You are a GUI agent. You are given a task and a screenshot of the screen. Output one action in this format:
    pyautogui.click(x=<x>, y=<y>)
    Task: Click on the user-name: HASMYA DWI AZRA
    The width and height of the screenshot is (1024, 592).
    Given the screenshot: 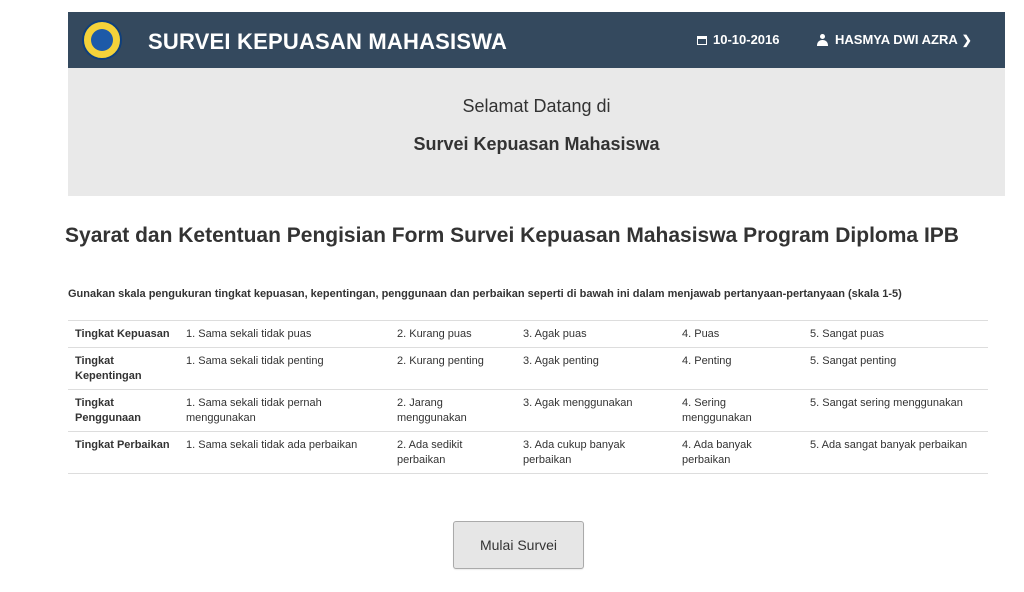 What is the action you would take?
    pyautogui.click(x=896, y=39)
    